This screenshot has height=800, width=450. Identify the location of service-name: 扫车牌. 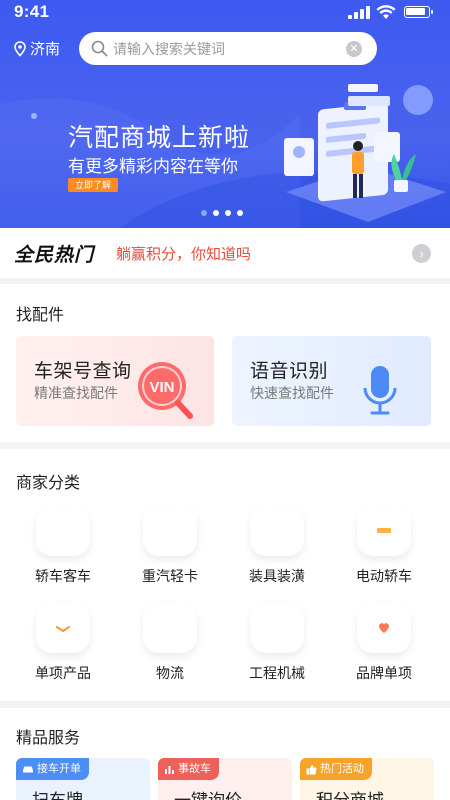
(57, 793).